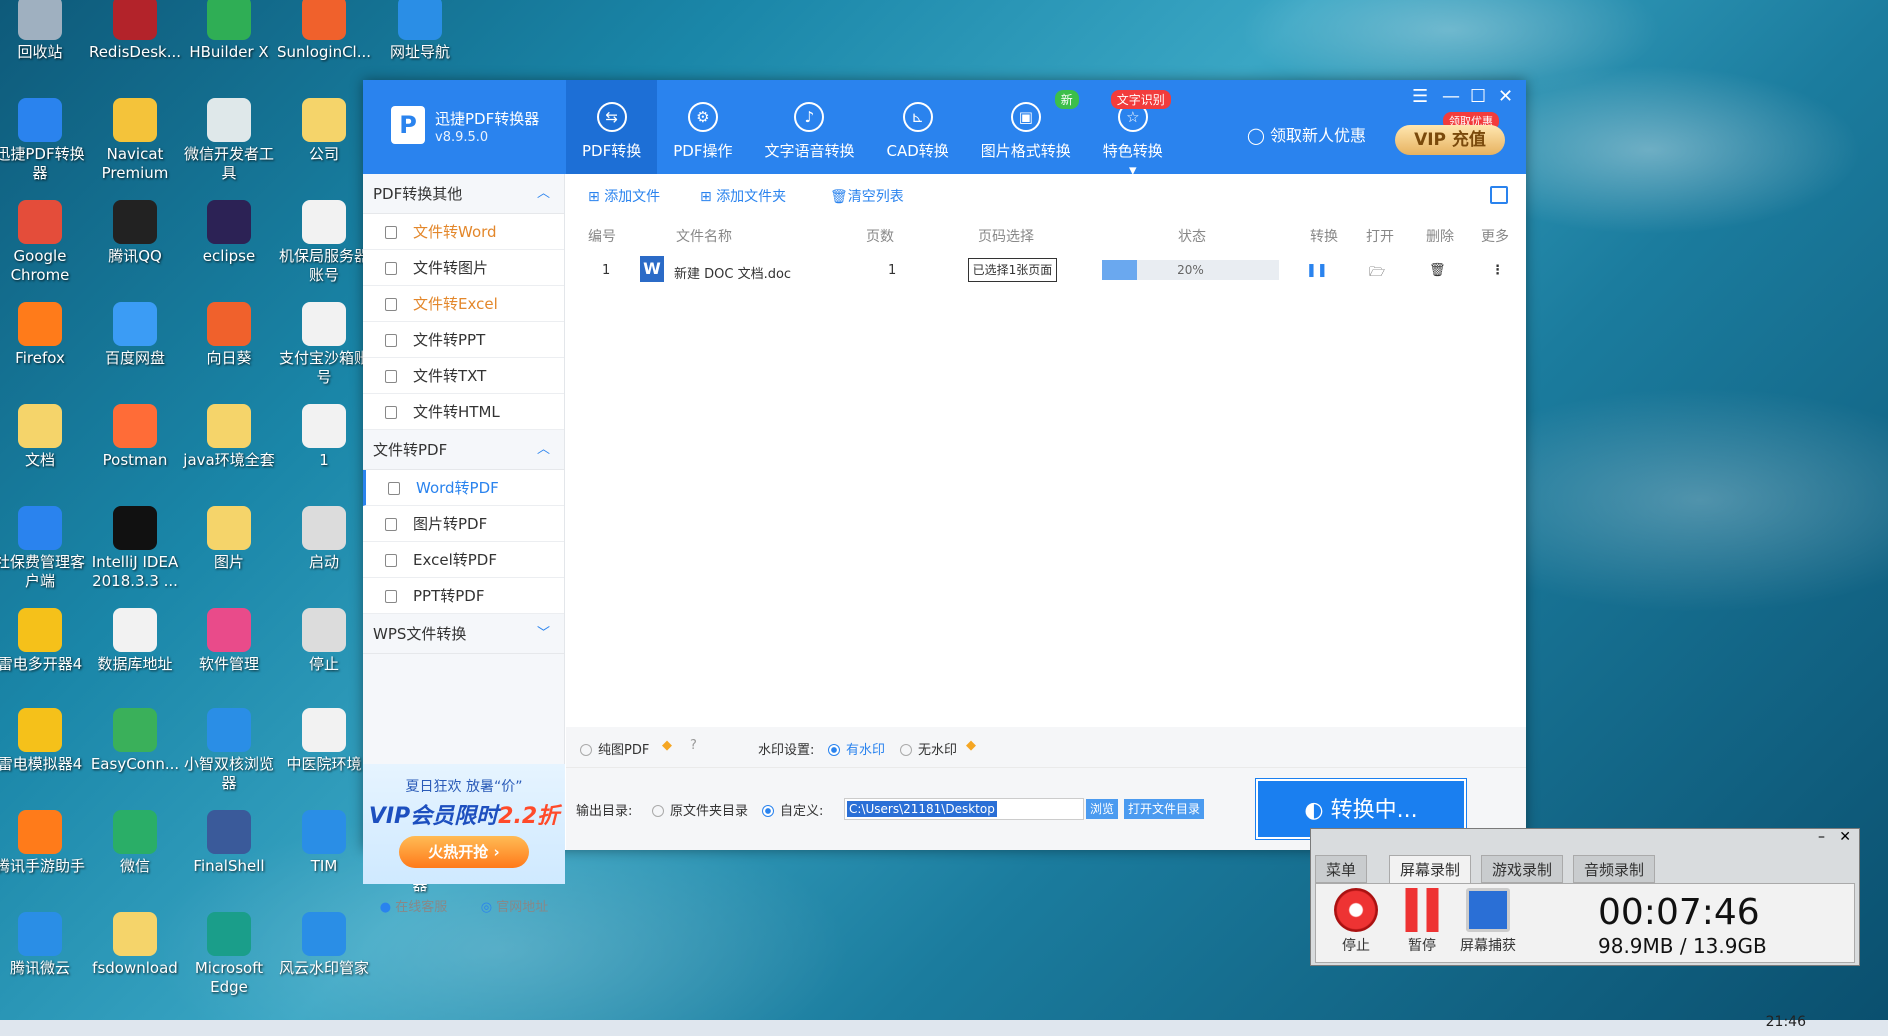 Image resolution: width=1888 pixels, height=1036 pixels. What do you see at coordinates (135, 945) in the screenshot?
I see `desktop-icon: fsdownload` at bounding box center [135, 945].